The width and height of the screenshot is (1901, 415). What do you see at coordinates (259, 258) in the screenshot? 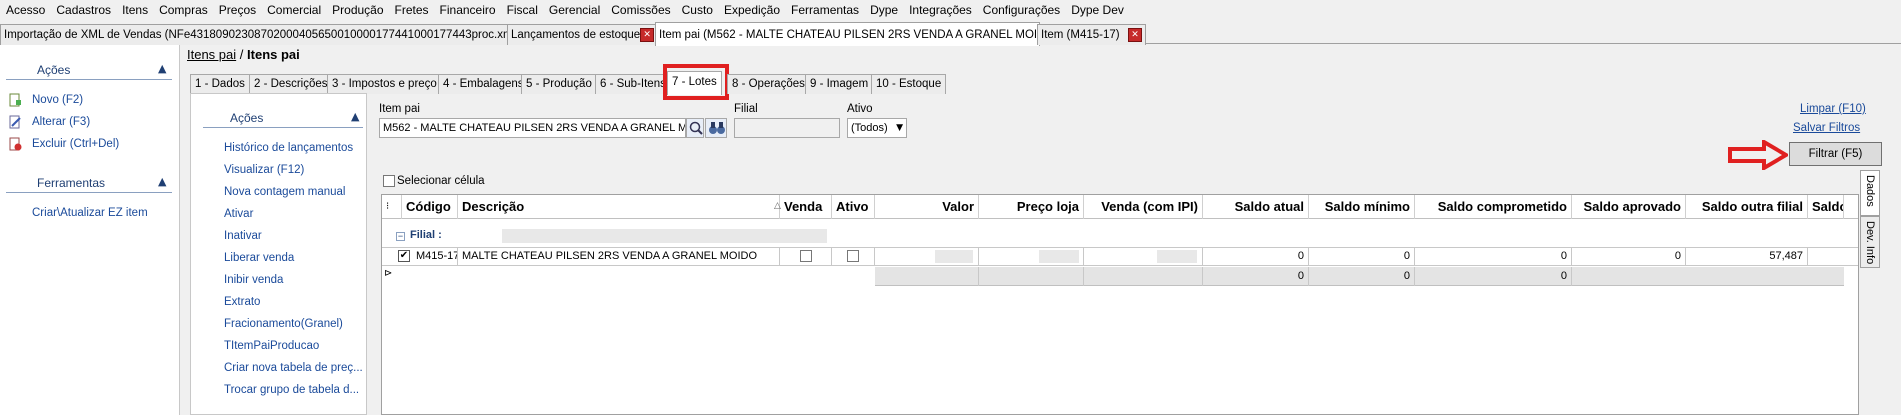
I see `liberar-venda-link: Liberar venda` at bounding box center [259, 258].